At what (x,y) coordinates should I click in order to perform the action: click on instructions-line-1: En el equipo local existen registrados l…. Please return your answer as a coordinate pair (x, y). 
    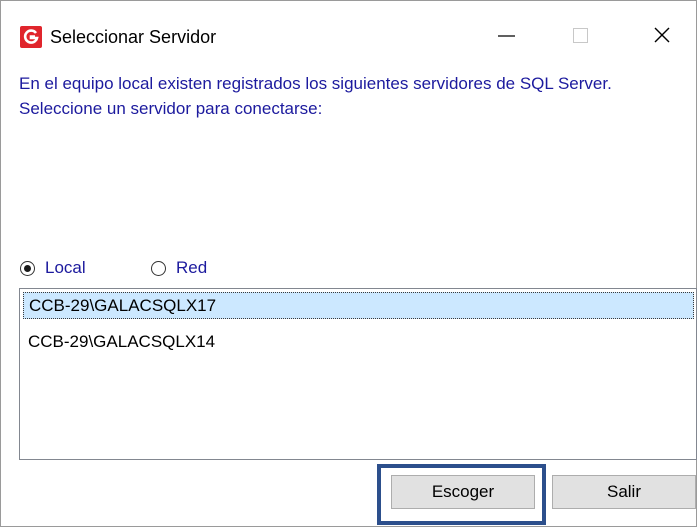
    Looking at the image, I should click on (315, 83).